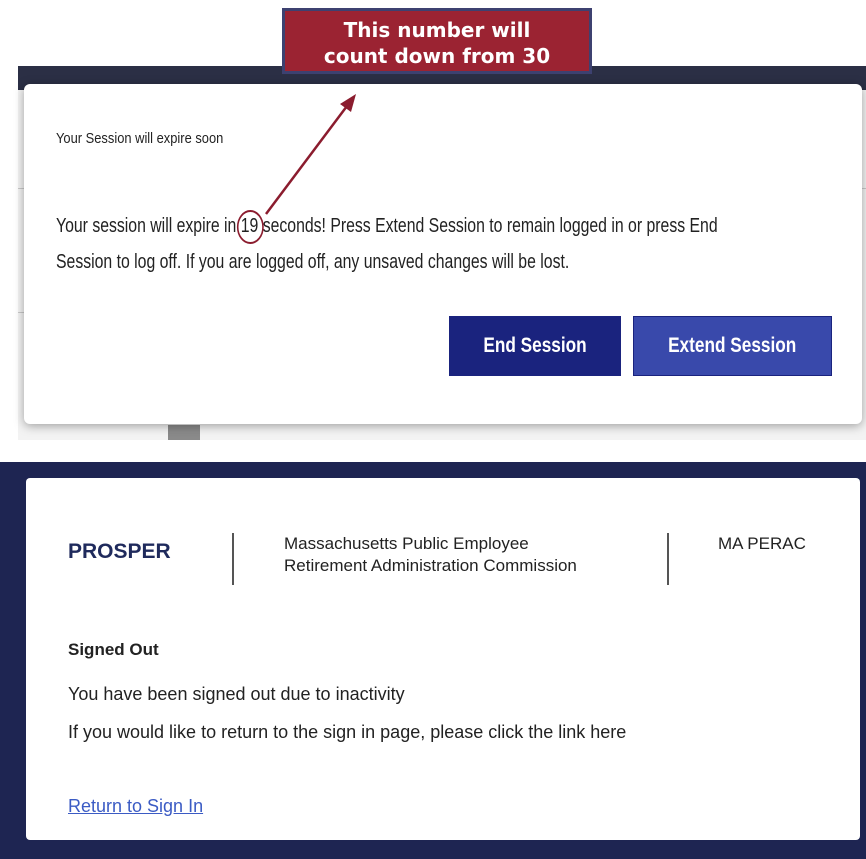 This screenshot has width=866, height=859. I want to click on end-session-button: End Session, so click(535, 346).